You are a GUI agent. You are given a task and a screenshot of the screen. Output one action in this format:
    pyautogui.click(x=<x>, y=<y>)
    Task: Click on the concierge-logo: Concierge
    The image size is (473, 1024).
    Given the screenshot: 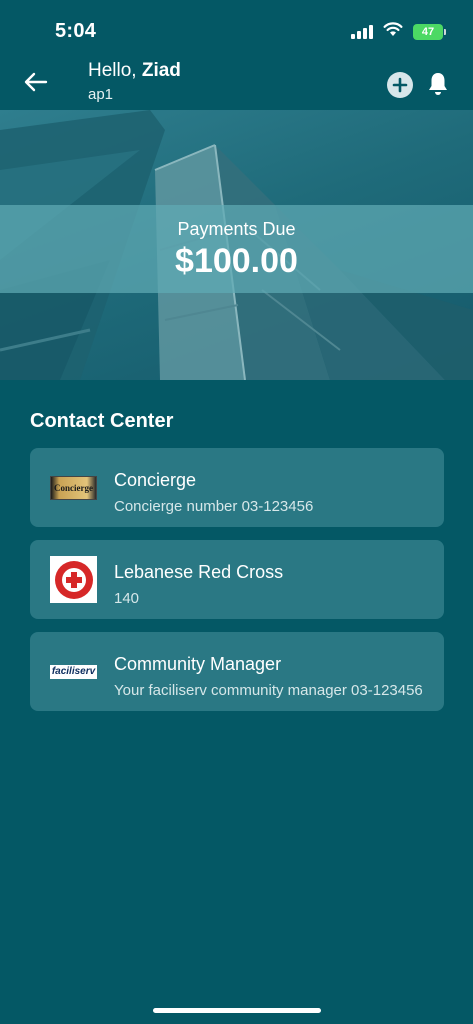 What is the action you would take?
    pyautogui.click(x=73, y=487)
    